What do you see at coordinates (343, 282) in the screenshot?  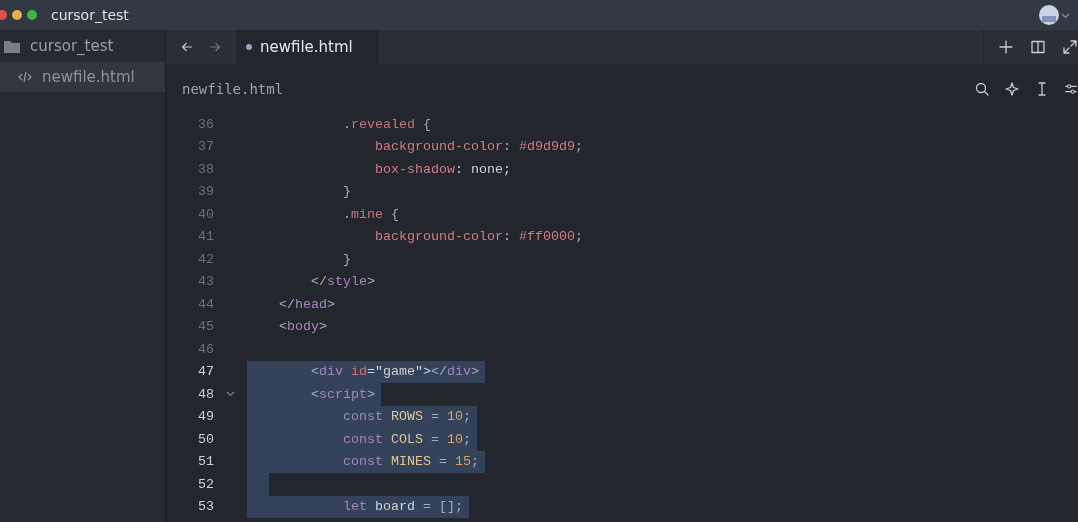 I see `code-line: </style>` at bounding box center [343, 282].